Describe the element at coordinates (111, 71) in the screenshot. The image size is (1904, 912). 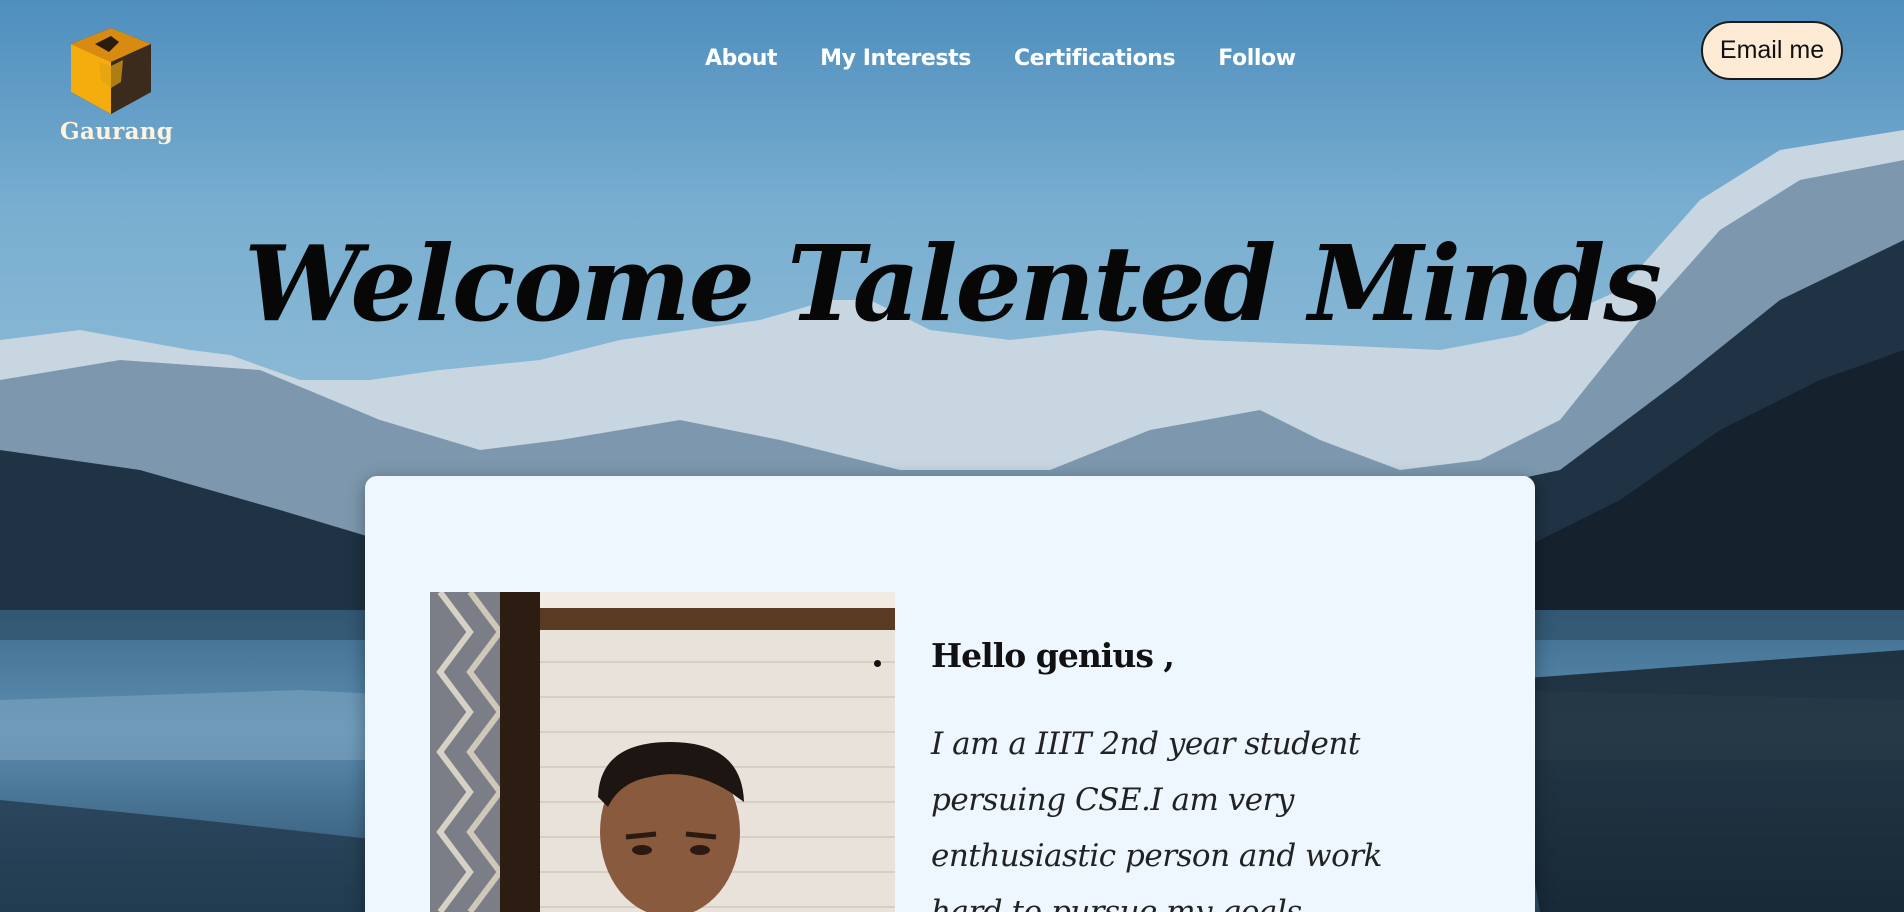
I see `cube-icon` at that location.